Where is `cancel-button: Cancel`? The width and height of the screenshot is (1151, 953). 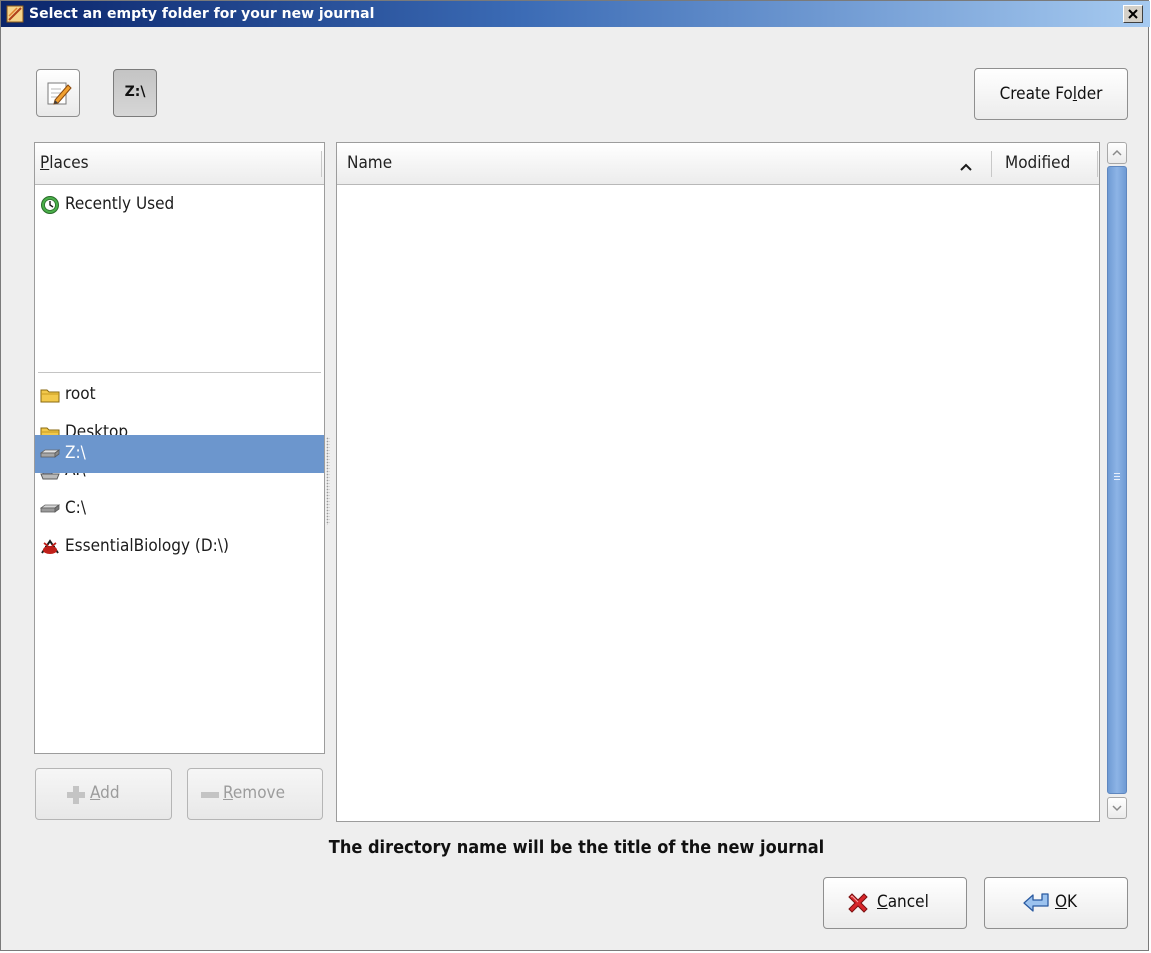
cancel-button: Cancel is located at coordinates (895, 903).